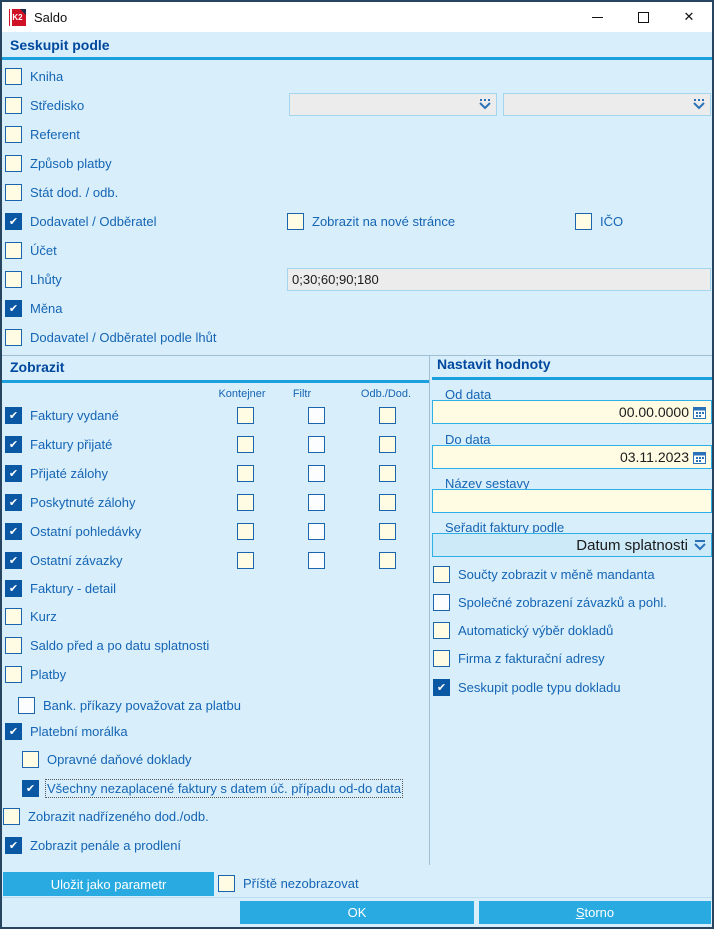 The height and width of the screenshot is (929, 714). What do you see at coordinates (110, 337) in the screenshot?
I see `checkbox-row-dodavatel-podle-lhut: Dodavatel / Odběratel podle lhůt` at bounding box center [110, 337].